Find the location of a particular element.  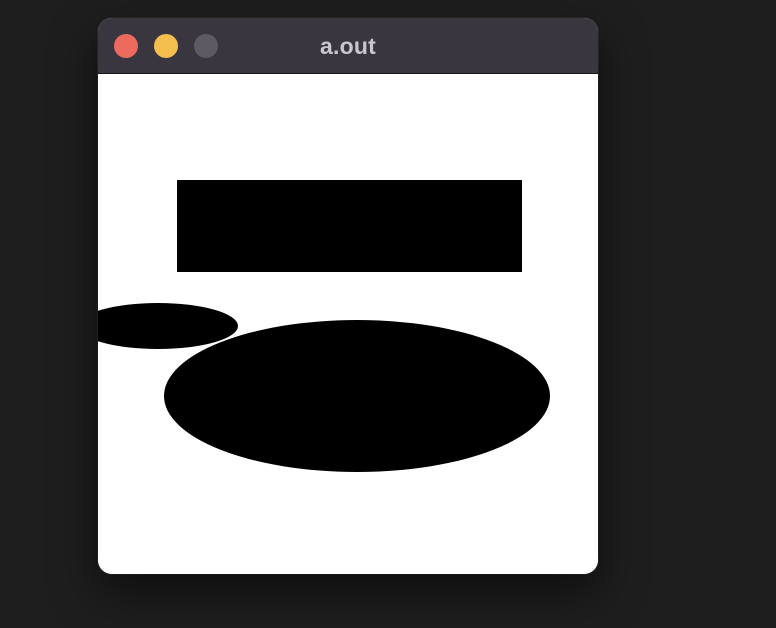

title-bar: a.out is located at coordinates (348, 46).